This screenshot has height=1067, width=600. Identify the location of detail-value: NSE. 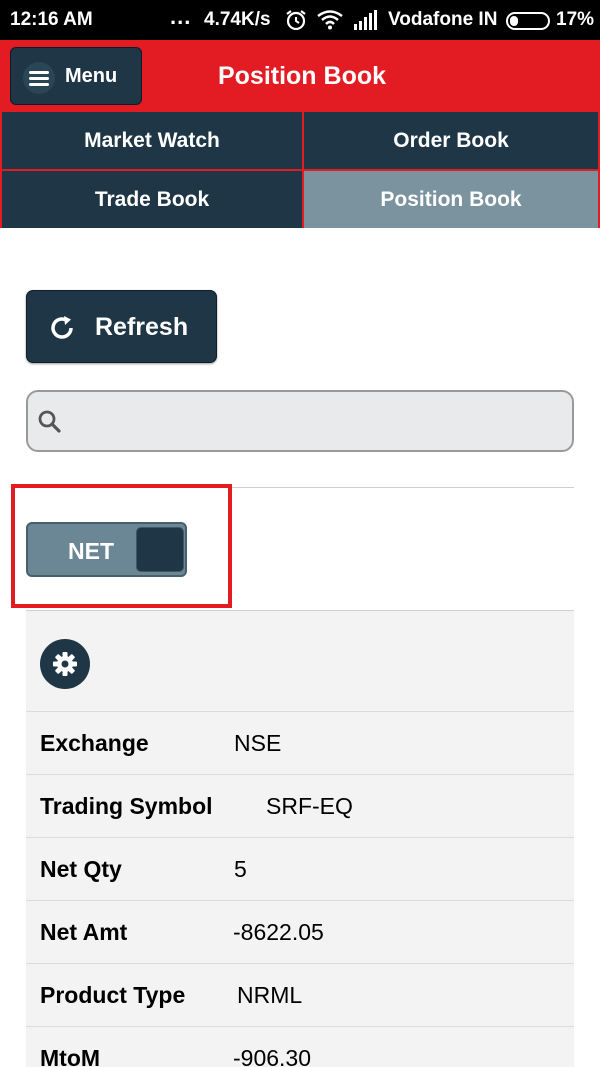
(258, 743).